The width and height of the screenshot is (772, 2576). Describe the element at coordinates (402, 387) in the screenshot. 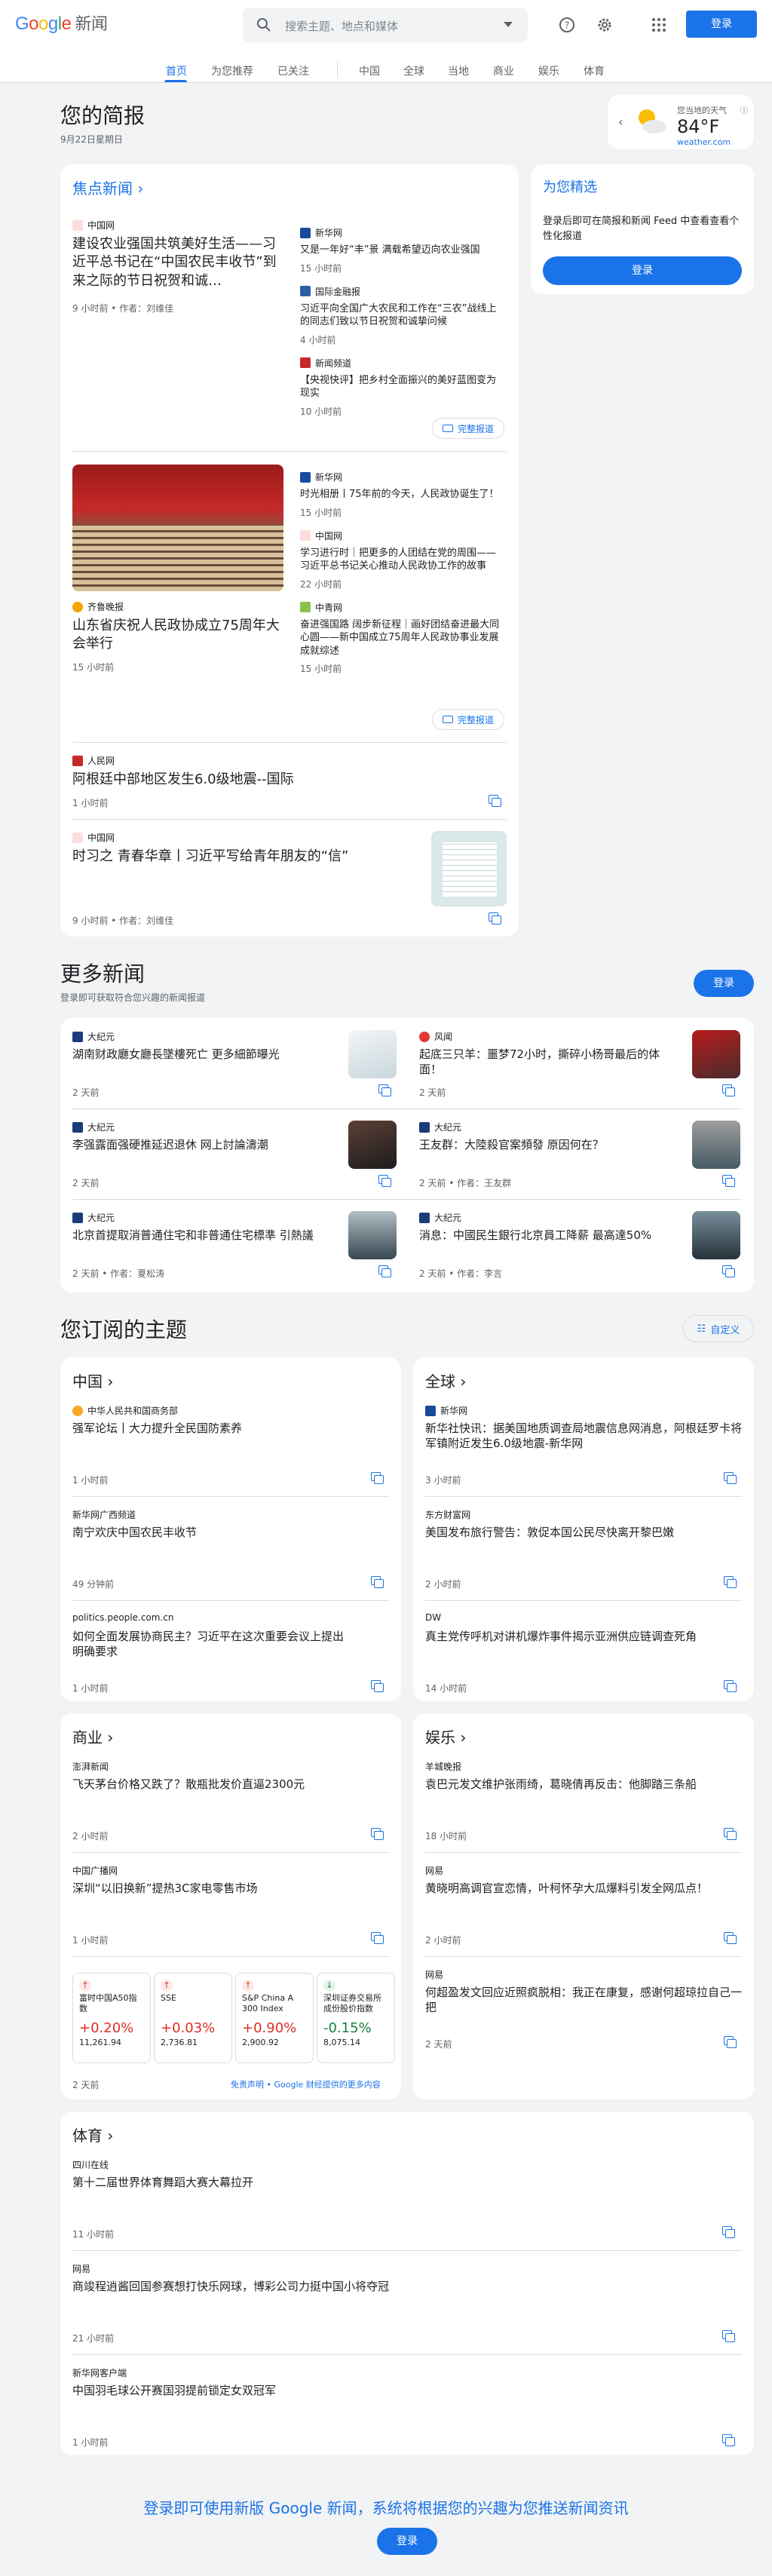

I see `headline-link: 【央视快评】把乡村全面振兴的美好蓝图变为现实` at that location.